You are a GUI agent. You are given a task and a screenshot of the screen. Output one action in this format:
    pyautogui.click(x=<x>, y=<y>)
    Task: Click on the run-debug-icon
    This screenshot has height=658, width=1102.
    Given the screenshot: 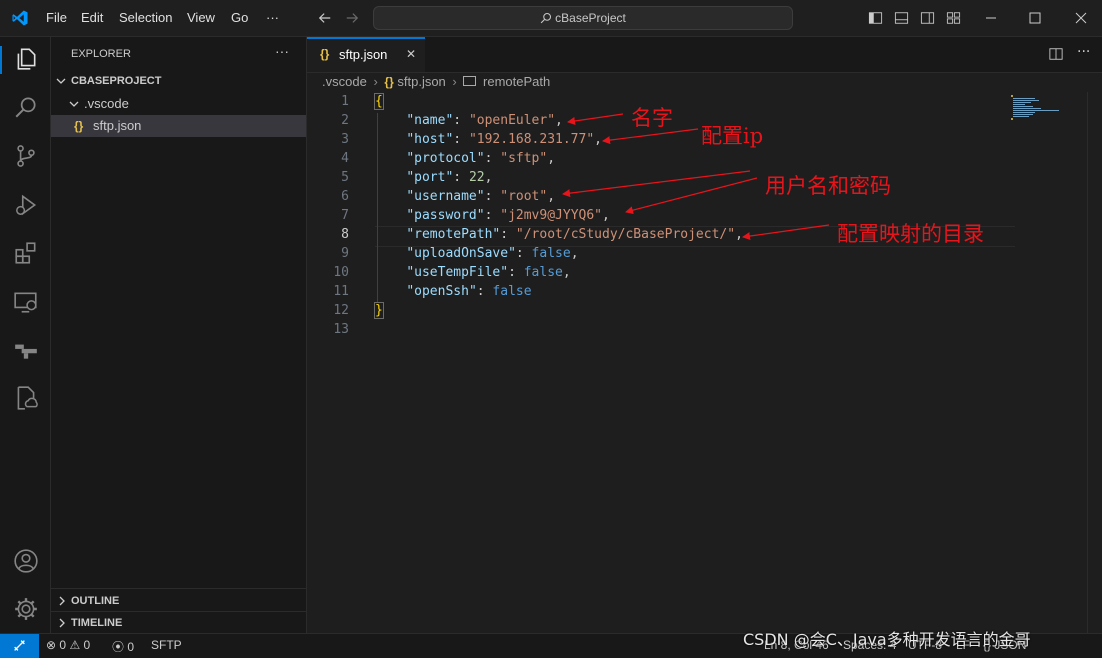 What is the action you would take?
    pyautogui.click(x=26, y=205)
    